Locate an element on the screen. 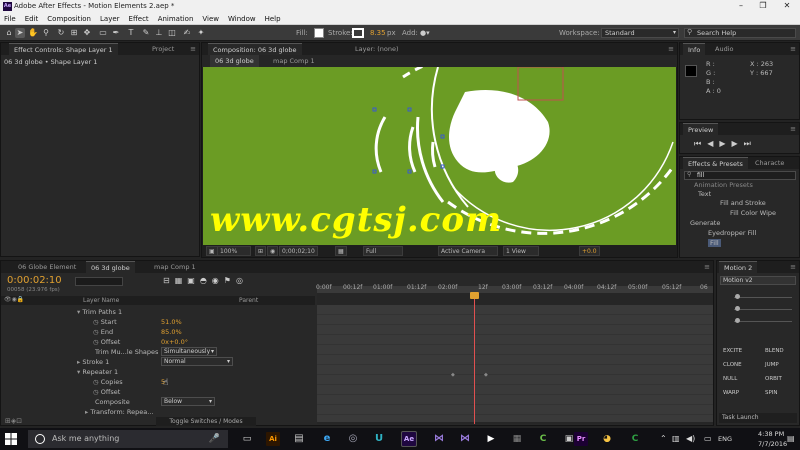  preset-fill-color-wipe: Fill Color Wipe is located at coordinates (753, 213).